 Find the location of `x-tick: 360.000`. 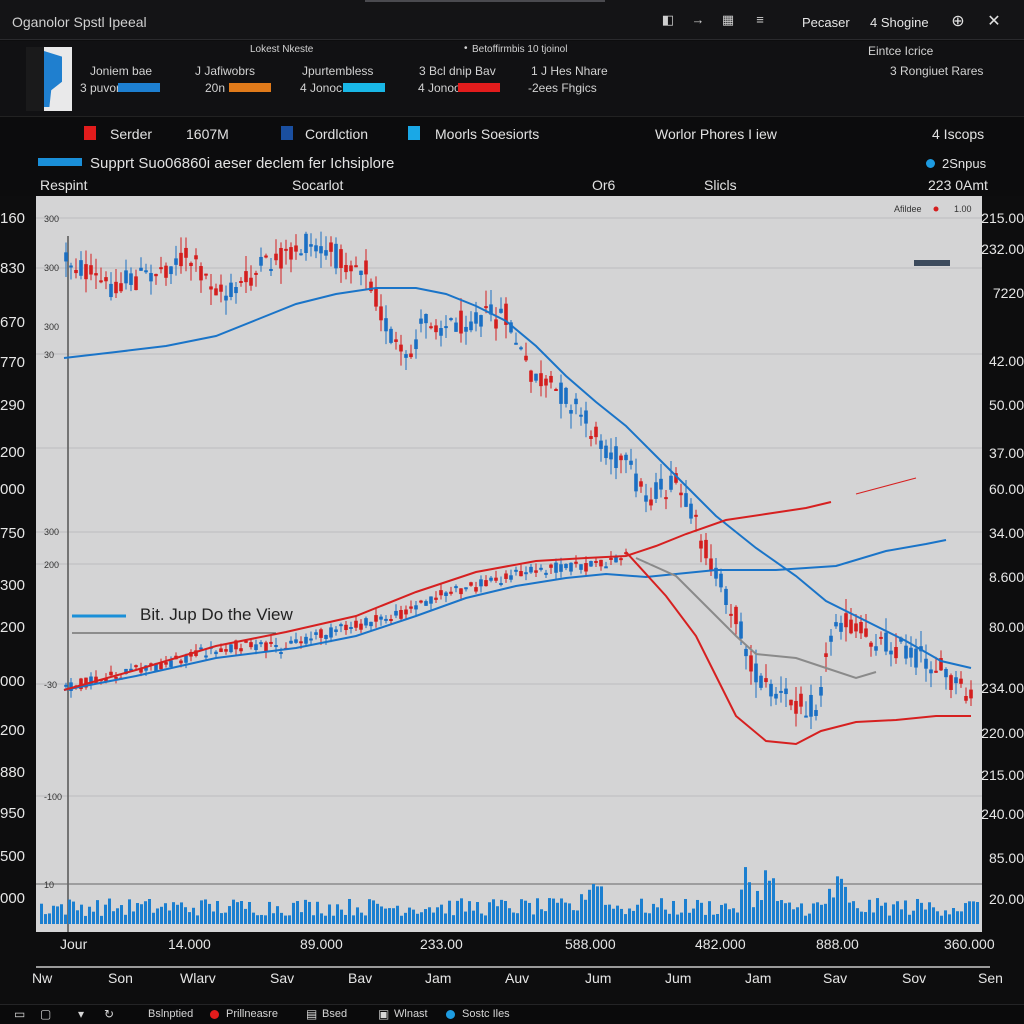

x-tick: 360.000 is located at coordinates (969, 944).